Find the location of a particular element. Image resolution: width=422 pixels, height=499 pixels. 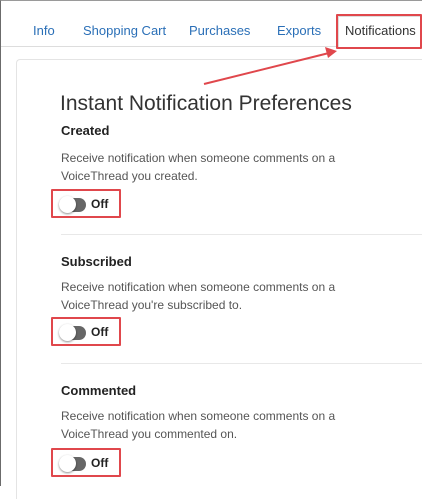

toggle-commented: Off is located at coordinates (86, 462).